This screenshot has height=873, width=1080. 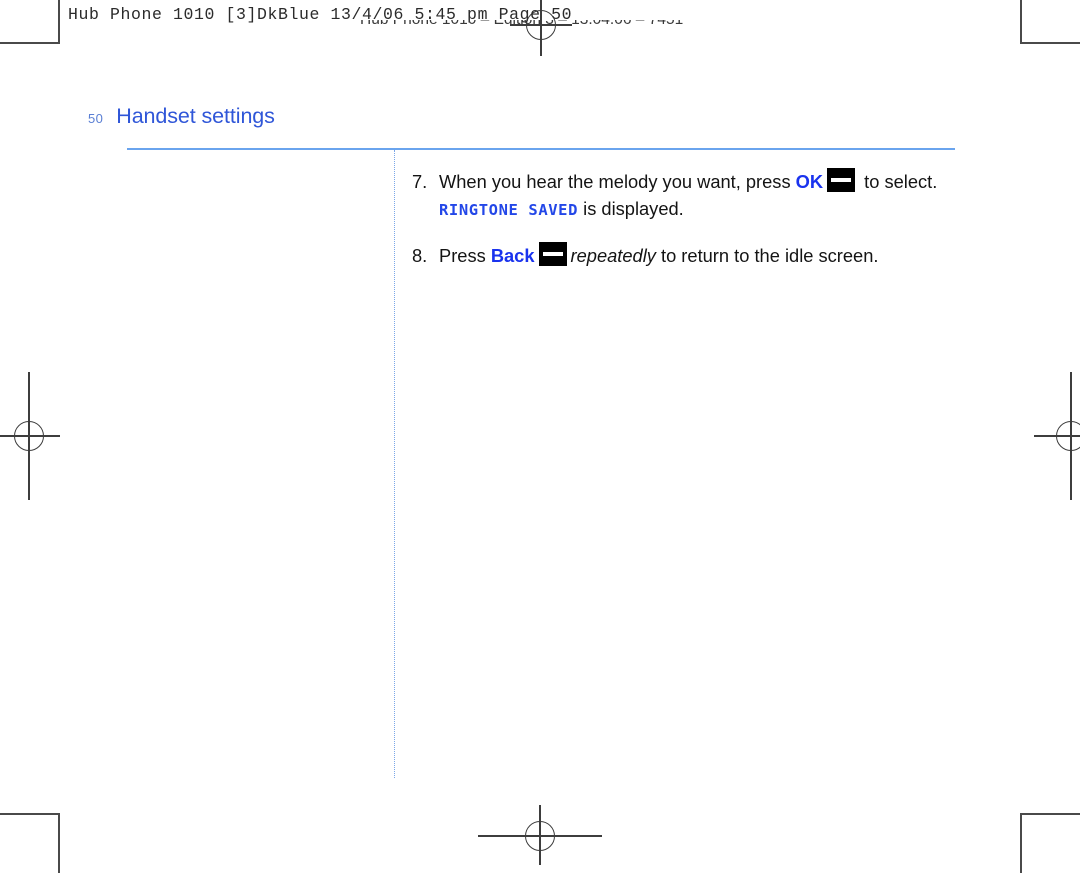 I want to click on registration-mark-left, so click(x=30, y=436).